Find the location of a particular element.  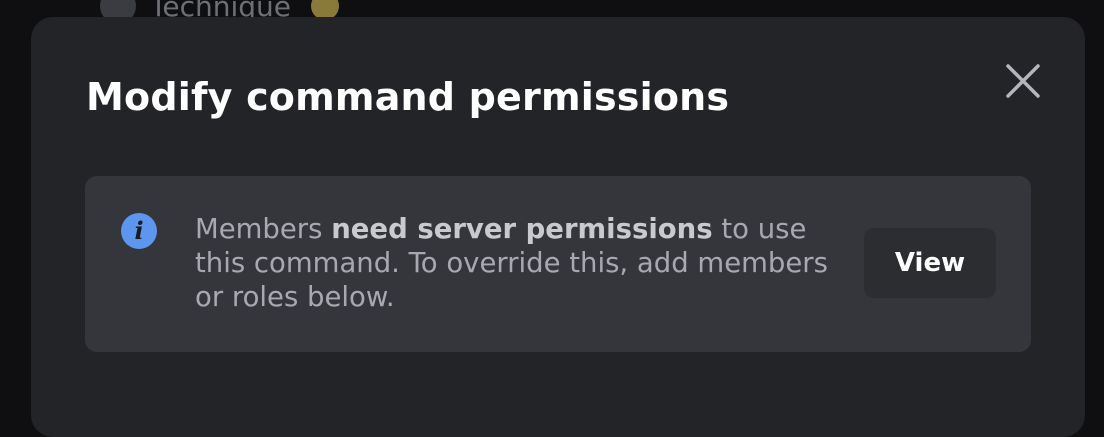

close-icon is located at coordinates (1023, 81).